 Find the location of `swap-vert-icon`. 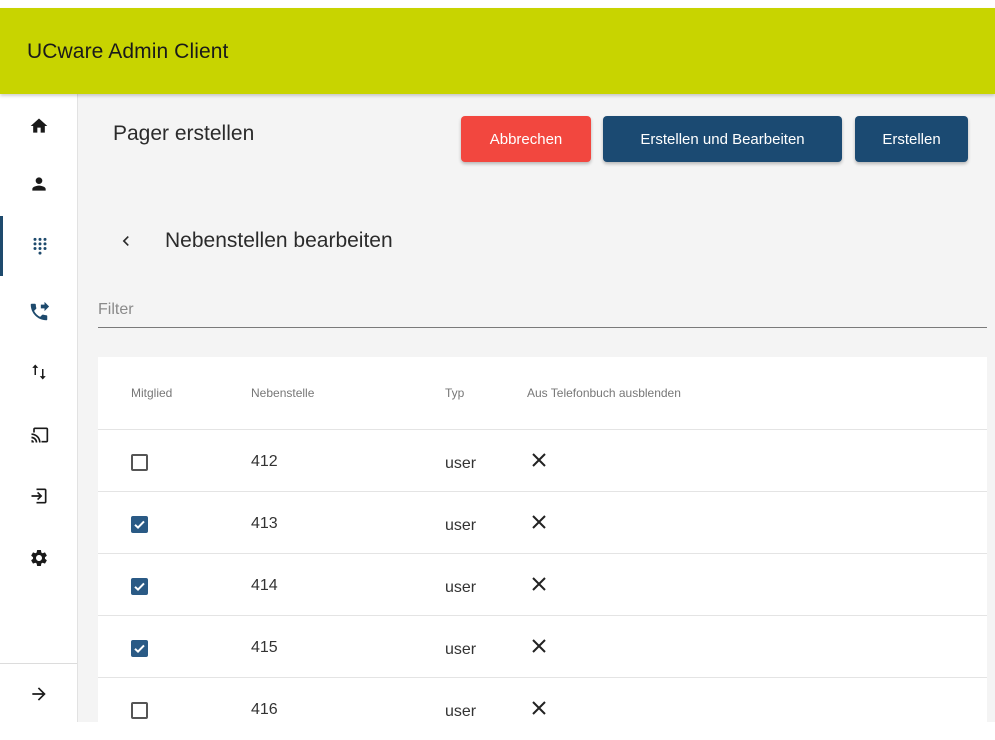

swap-vert-icon is located at coordinates (39, 372).